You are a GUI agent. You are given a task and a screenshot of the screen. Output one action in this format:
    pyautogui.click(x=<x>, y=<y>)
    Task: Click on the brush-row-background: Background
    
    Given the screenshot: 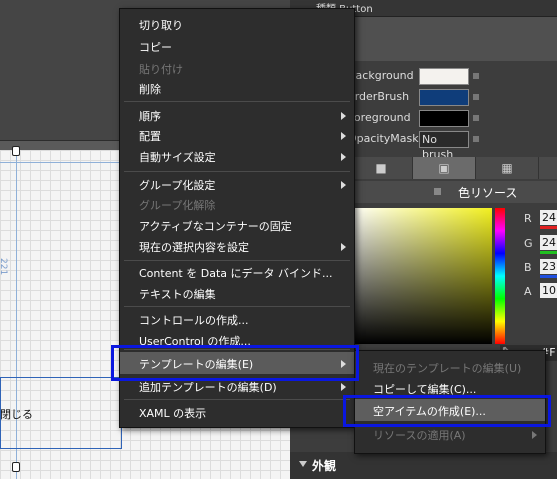 What is the action you would take?
    pyautogui.click(x=452, y=76)
    